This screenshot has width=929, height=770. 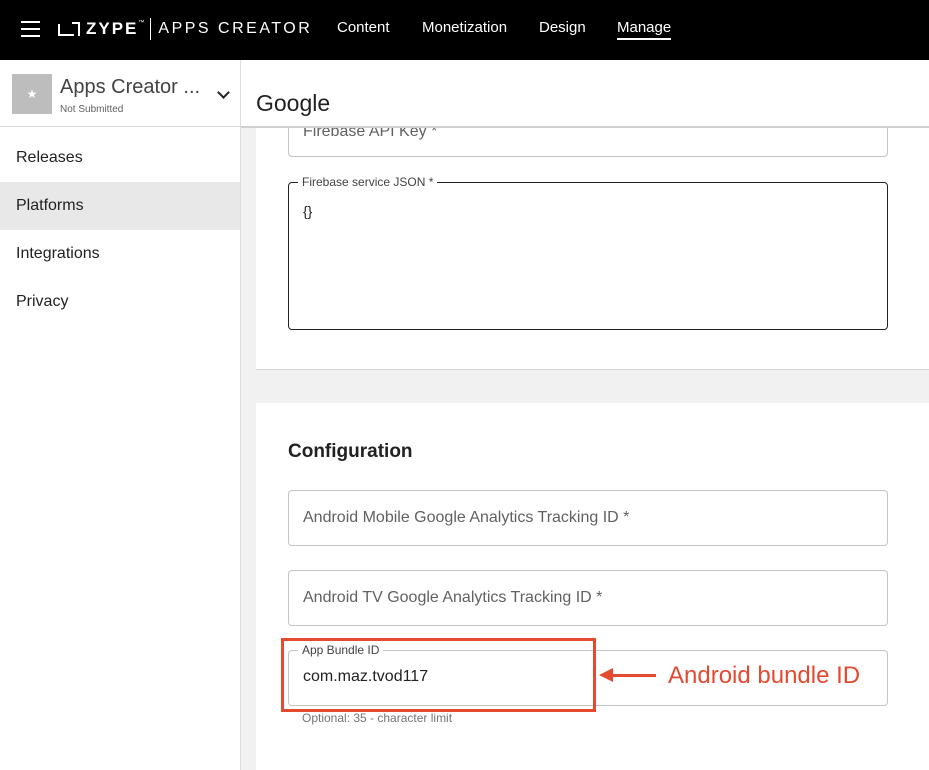 I want to click on app-status: Not Submitted, so click(x=92, y=109).